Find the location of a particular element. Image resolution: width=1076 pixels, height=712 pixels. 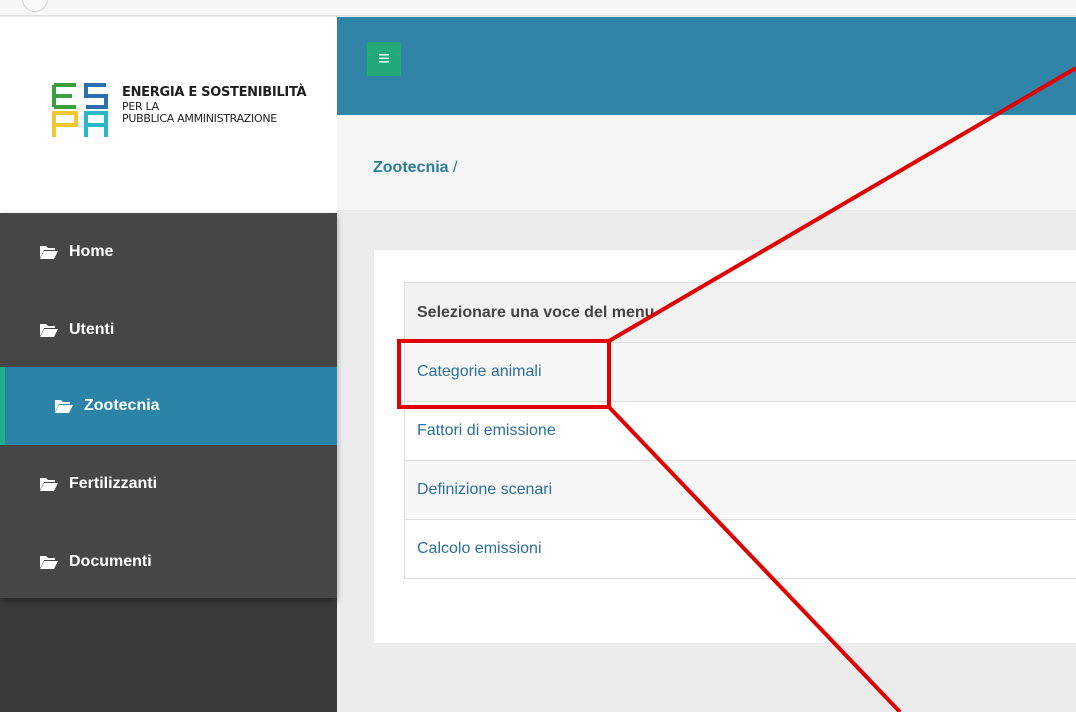

browser-top-strip is located at coordinates (538, 8).